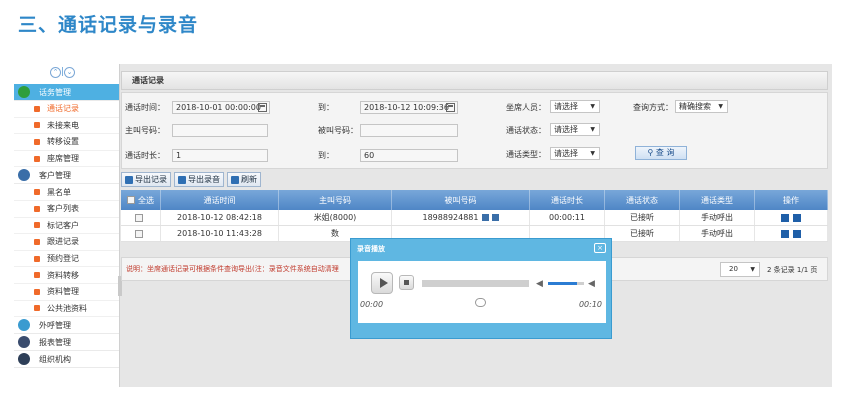 This screenshot has height=407, width=860. What do you see at coordinates (63, 259) in the screenshot?
I see `sidebar-item-label: 预约登记` at bounding box center [63, 259].